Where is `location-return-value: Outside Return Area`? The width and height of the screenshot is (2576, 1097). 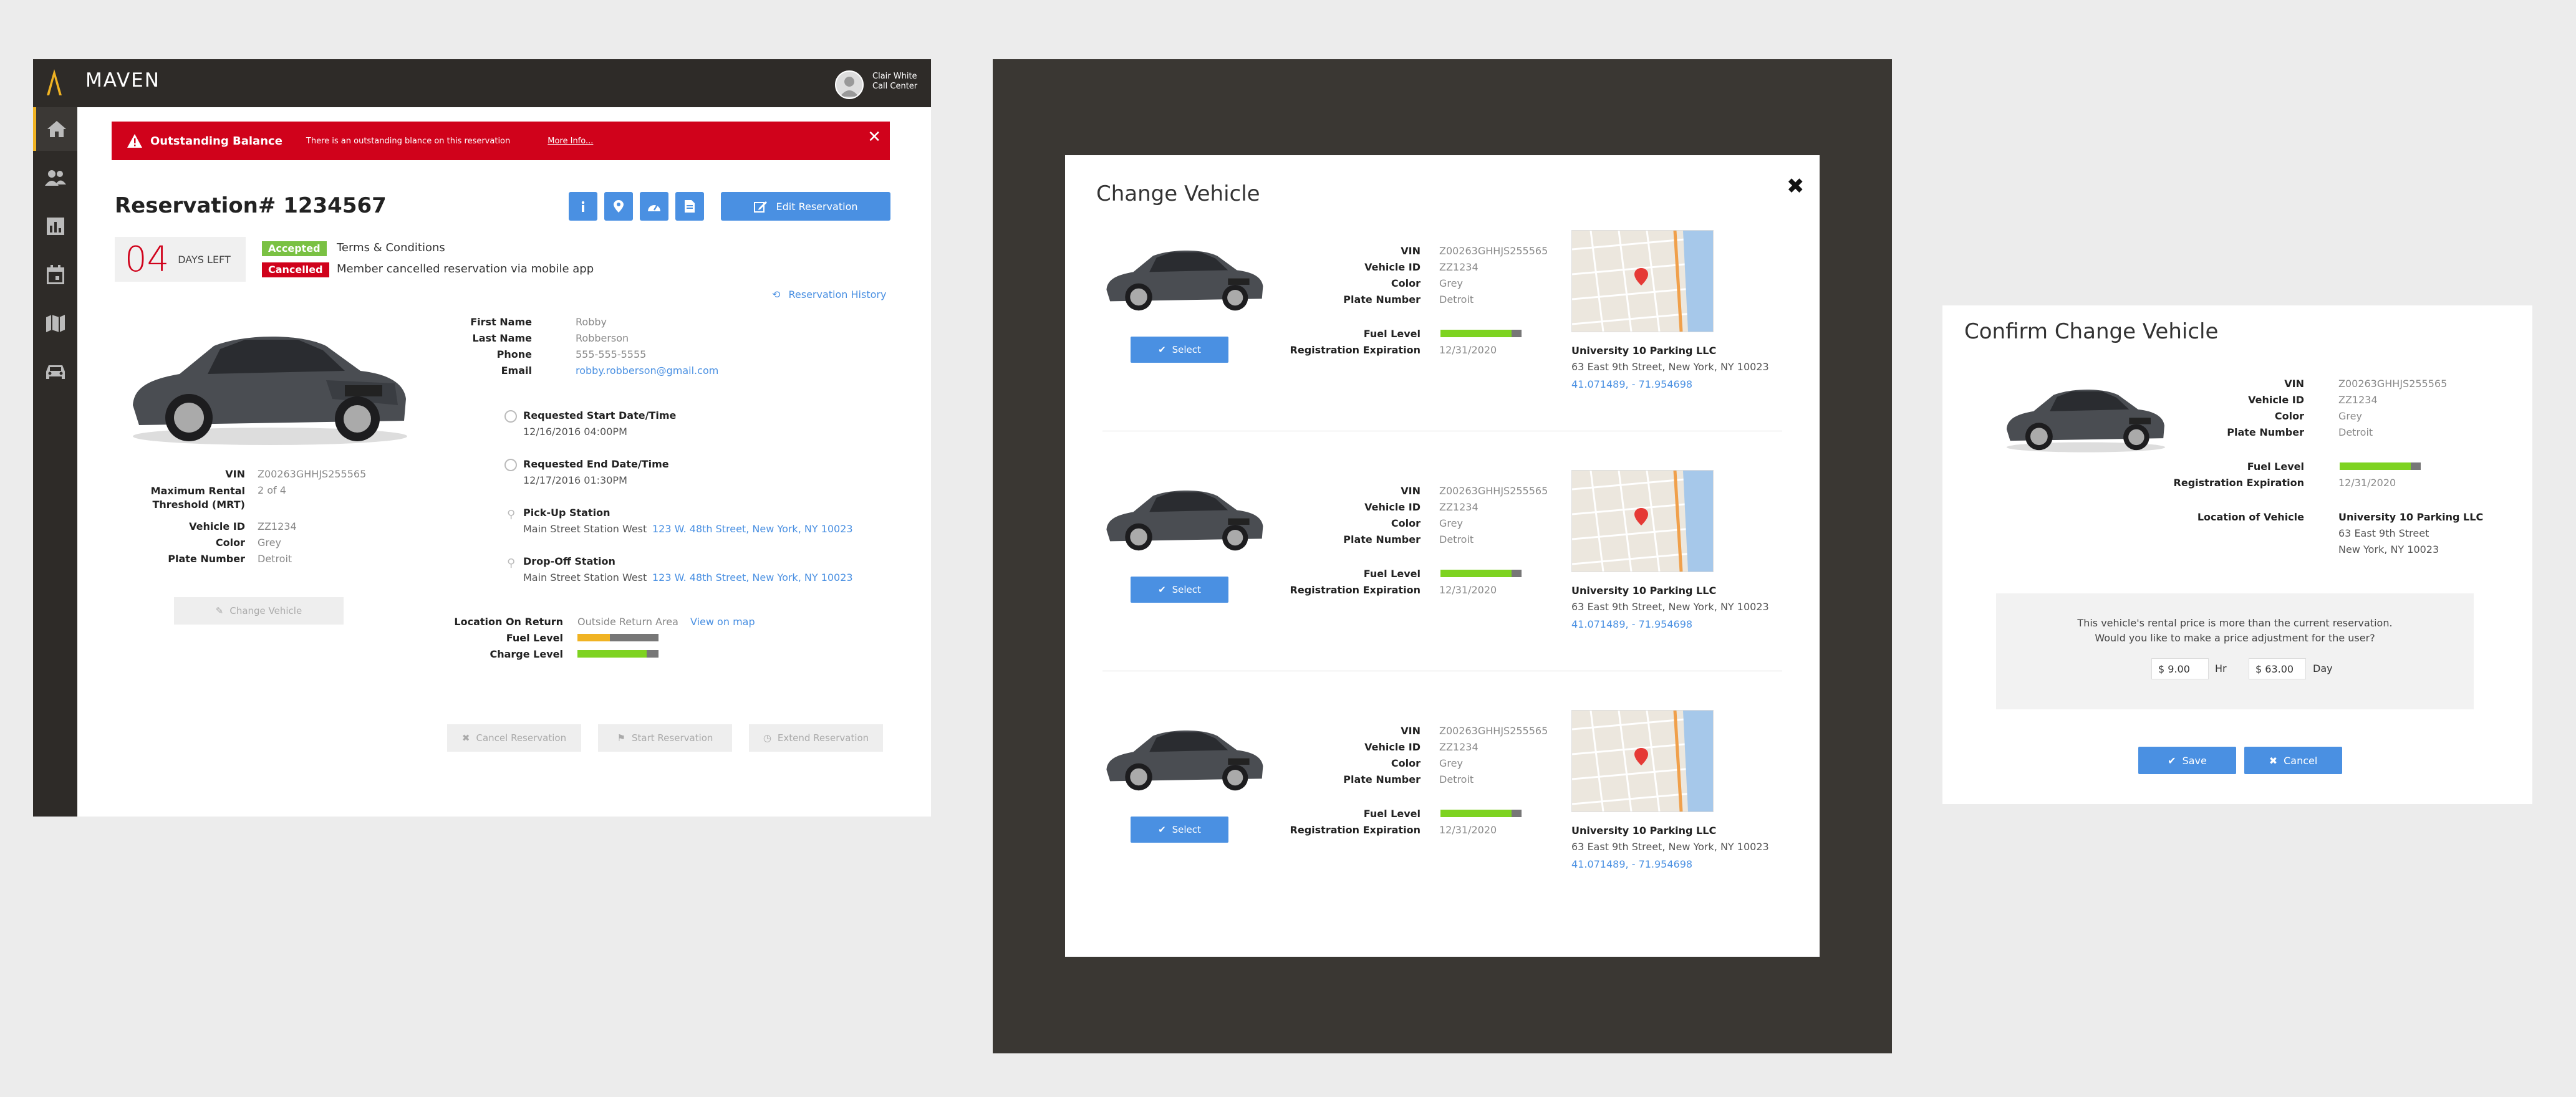 location-return-value: Outside Return Area is located at coordinates (627, 622).